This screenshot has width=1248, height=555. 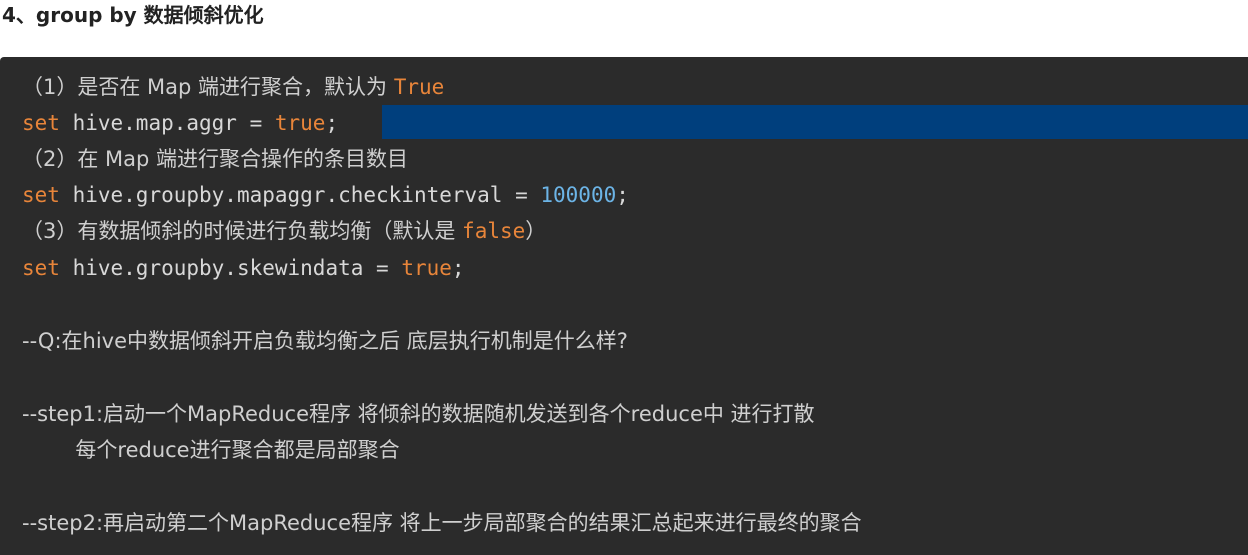 I want to click on comment-text: （3）有数据倾斜的时候进行负载均衡（默认是, so click(x=242, y=231).